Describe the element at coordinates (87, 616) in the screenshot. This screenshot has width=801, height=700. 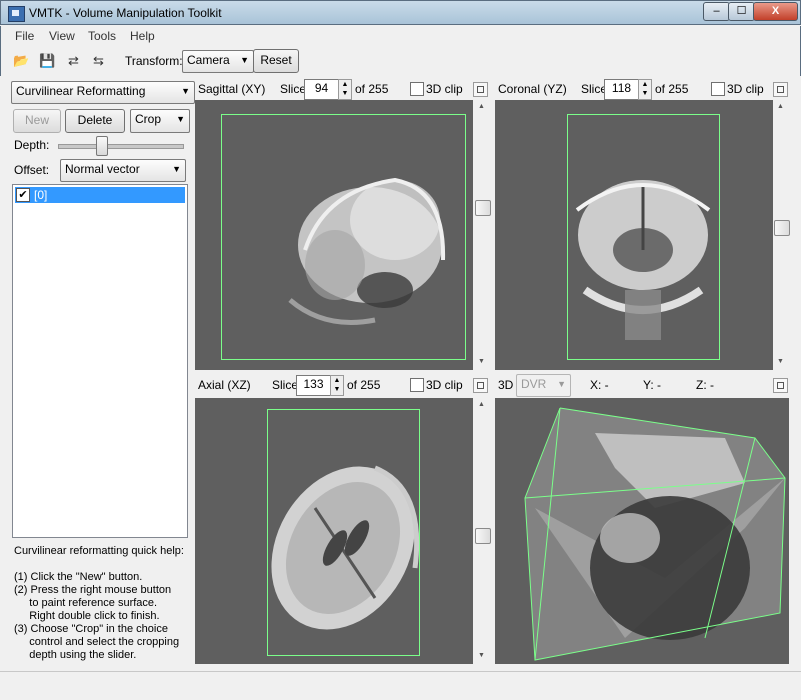
I see `help-line: Right double click to finish.` at that location.